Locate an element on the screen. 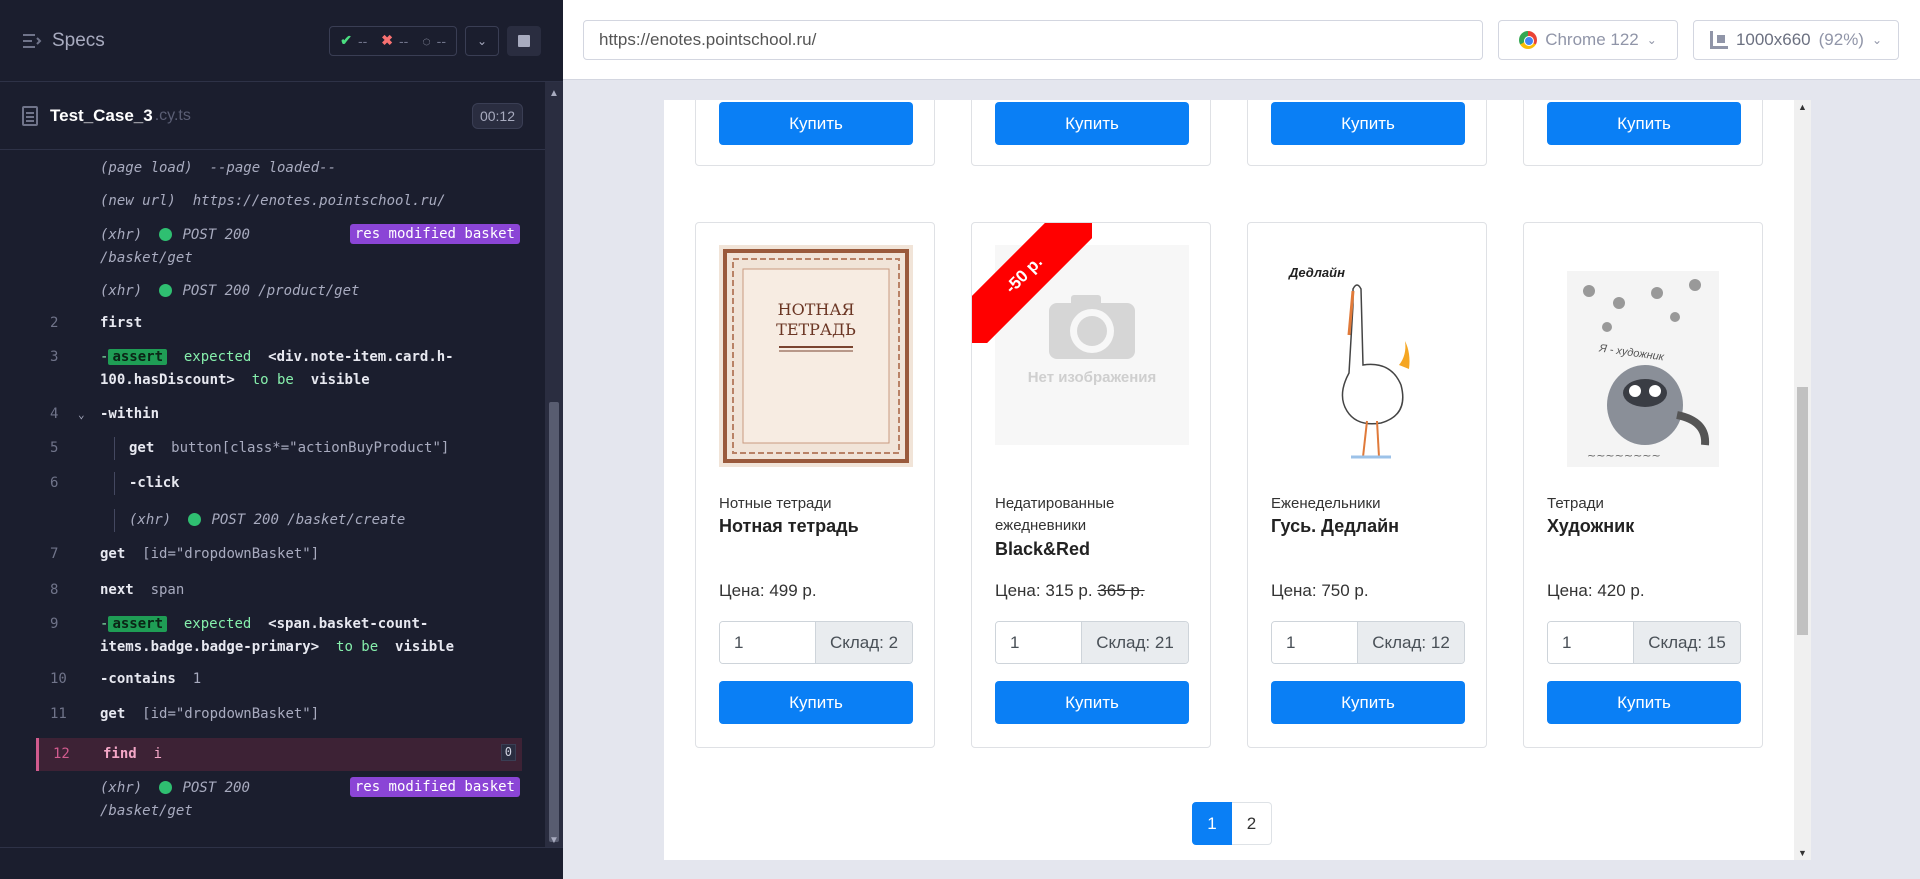 The image size is (1920, 879). spec-name: Test_Case_3 is located at coordinates (101, 116).